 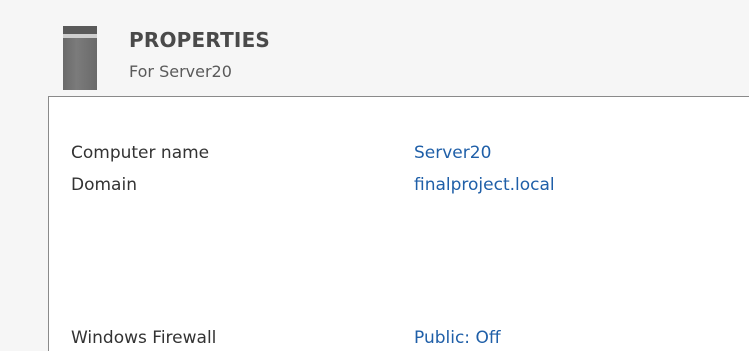 What do you see at coordinates (484, 185) in the screenshot?
I see `domain-link: finalproject.local` at bounding box center [484, 185].